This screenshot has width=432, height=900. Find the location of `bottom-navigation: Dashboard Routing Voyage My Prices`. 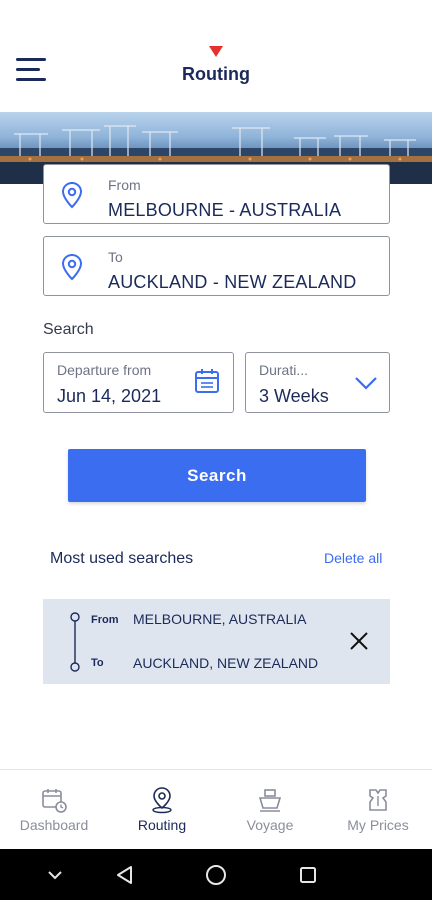

bottom-navigation: Dashboard Routing Voyage My Prices is located at coordinates (216, 809).